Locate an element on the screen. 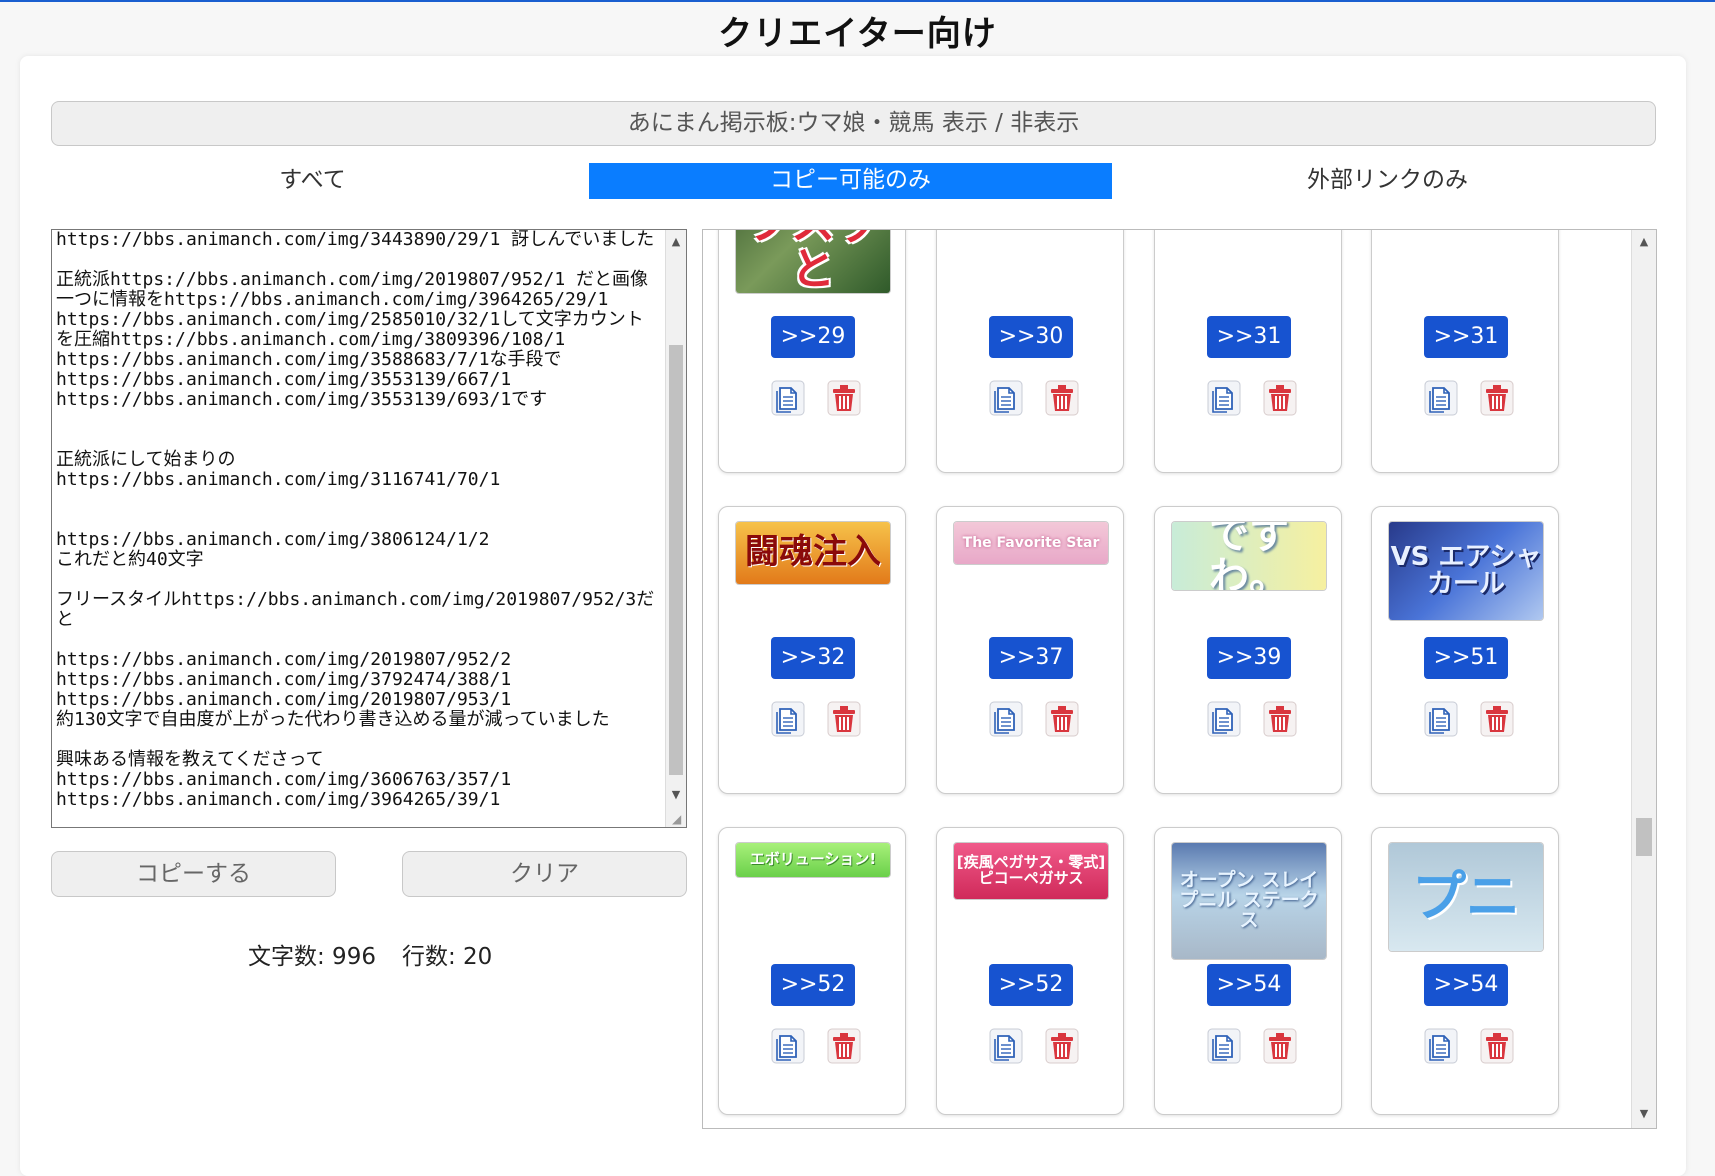 The image size is (1715, 1176). tab-all: すべて is located at coordinates (312, 181).